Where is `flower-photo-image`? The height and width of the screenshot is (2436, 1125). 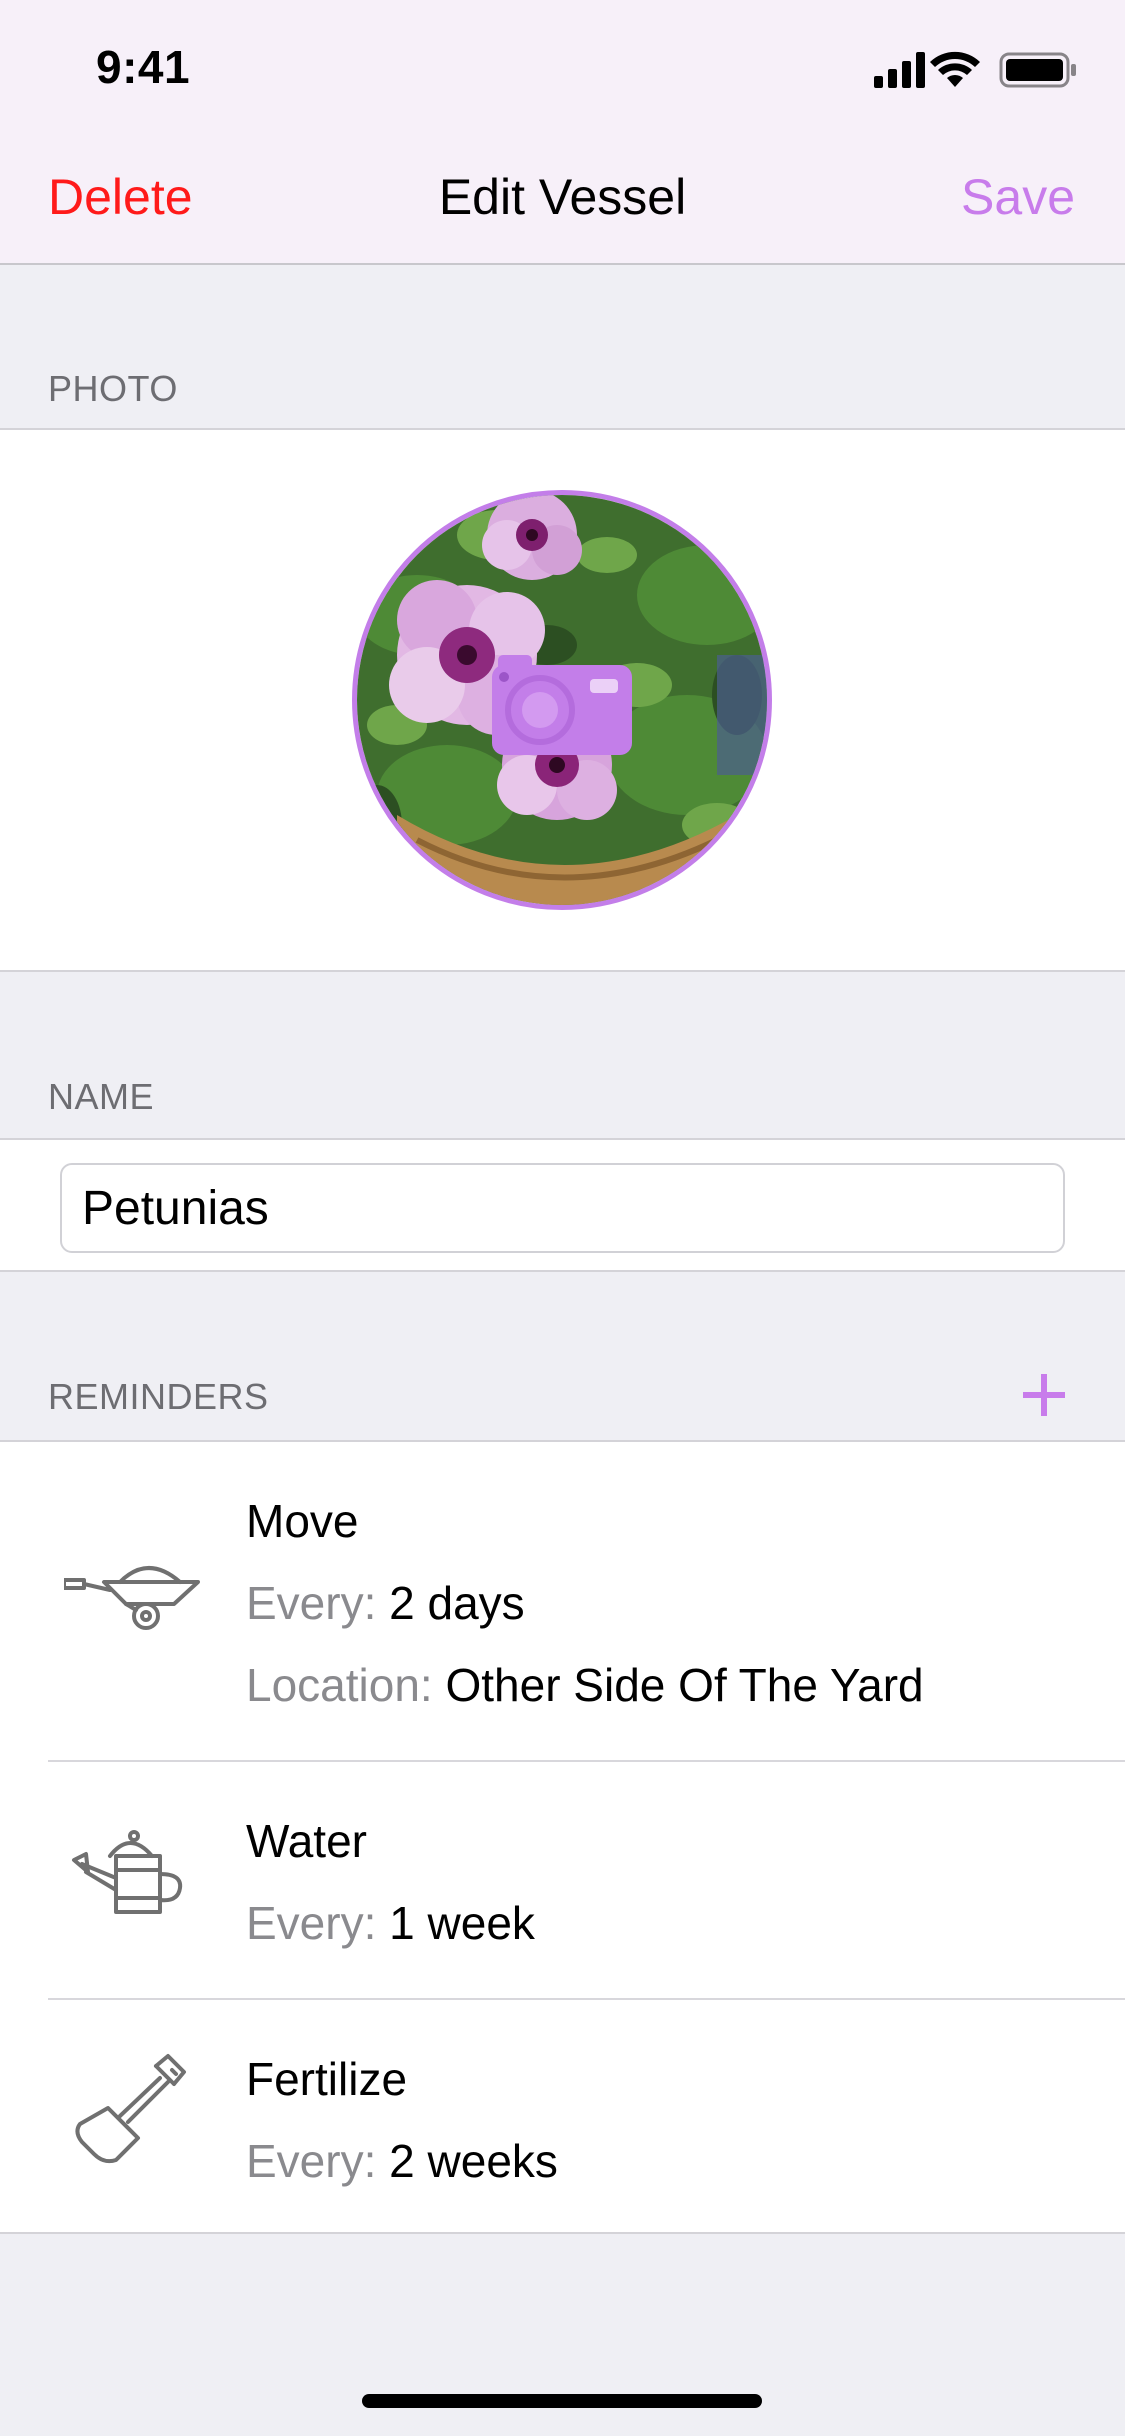 flower-photo-image is located at coordinates (562, 700).